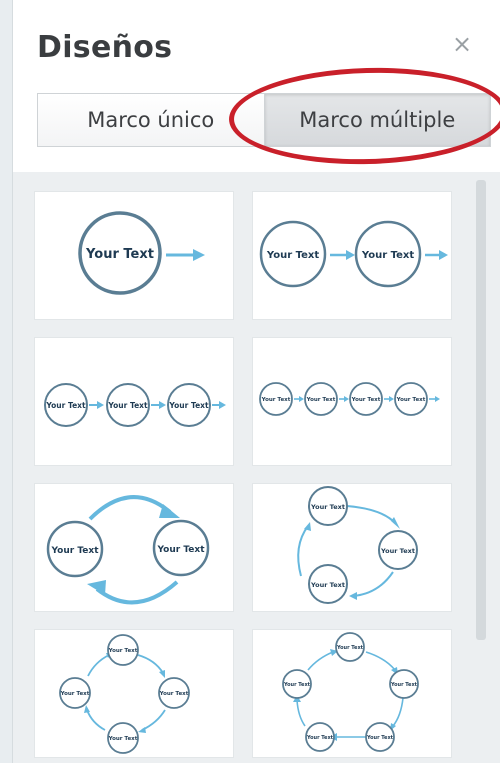 The width and height of the screenshot is (500, 763). I want to click on layout-thumb-four-cycle: Your Text Your Text Your Text Your Text, so click(134, 693).